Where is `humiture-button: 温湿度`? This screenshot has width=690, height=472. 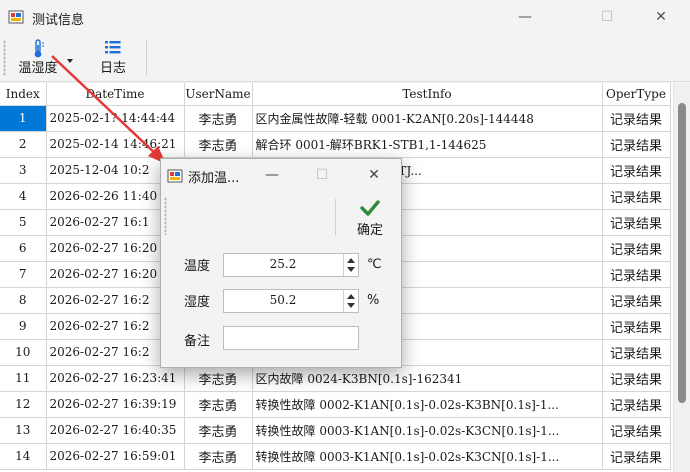 humiture-button: 温湿度 is located at coordinates (43, 58).